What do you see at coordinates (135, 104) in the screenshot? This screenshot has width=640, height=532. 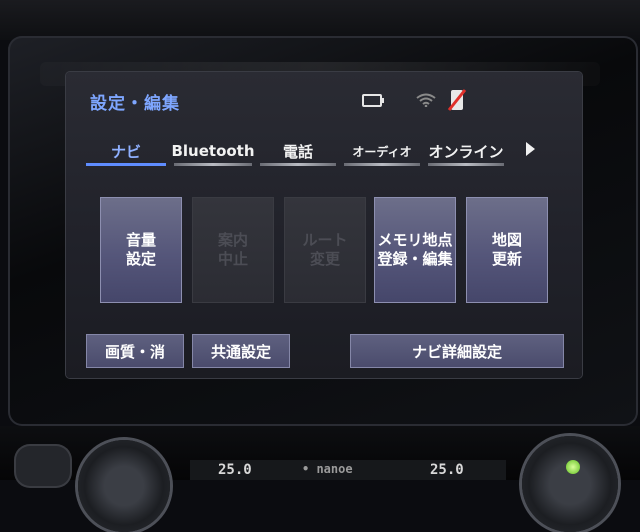 I see `page-title: 設定・編集` at bounding box center [135, 104].